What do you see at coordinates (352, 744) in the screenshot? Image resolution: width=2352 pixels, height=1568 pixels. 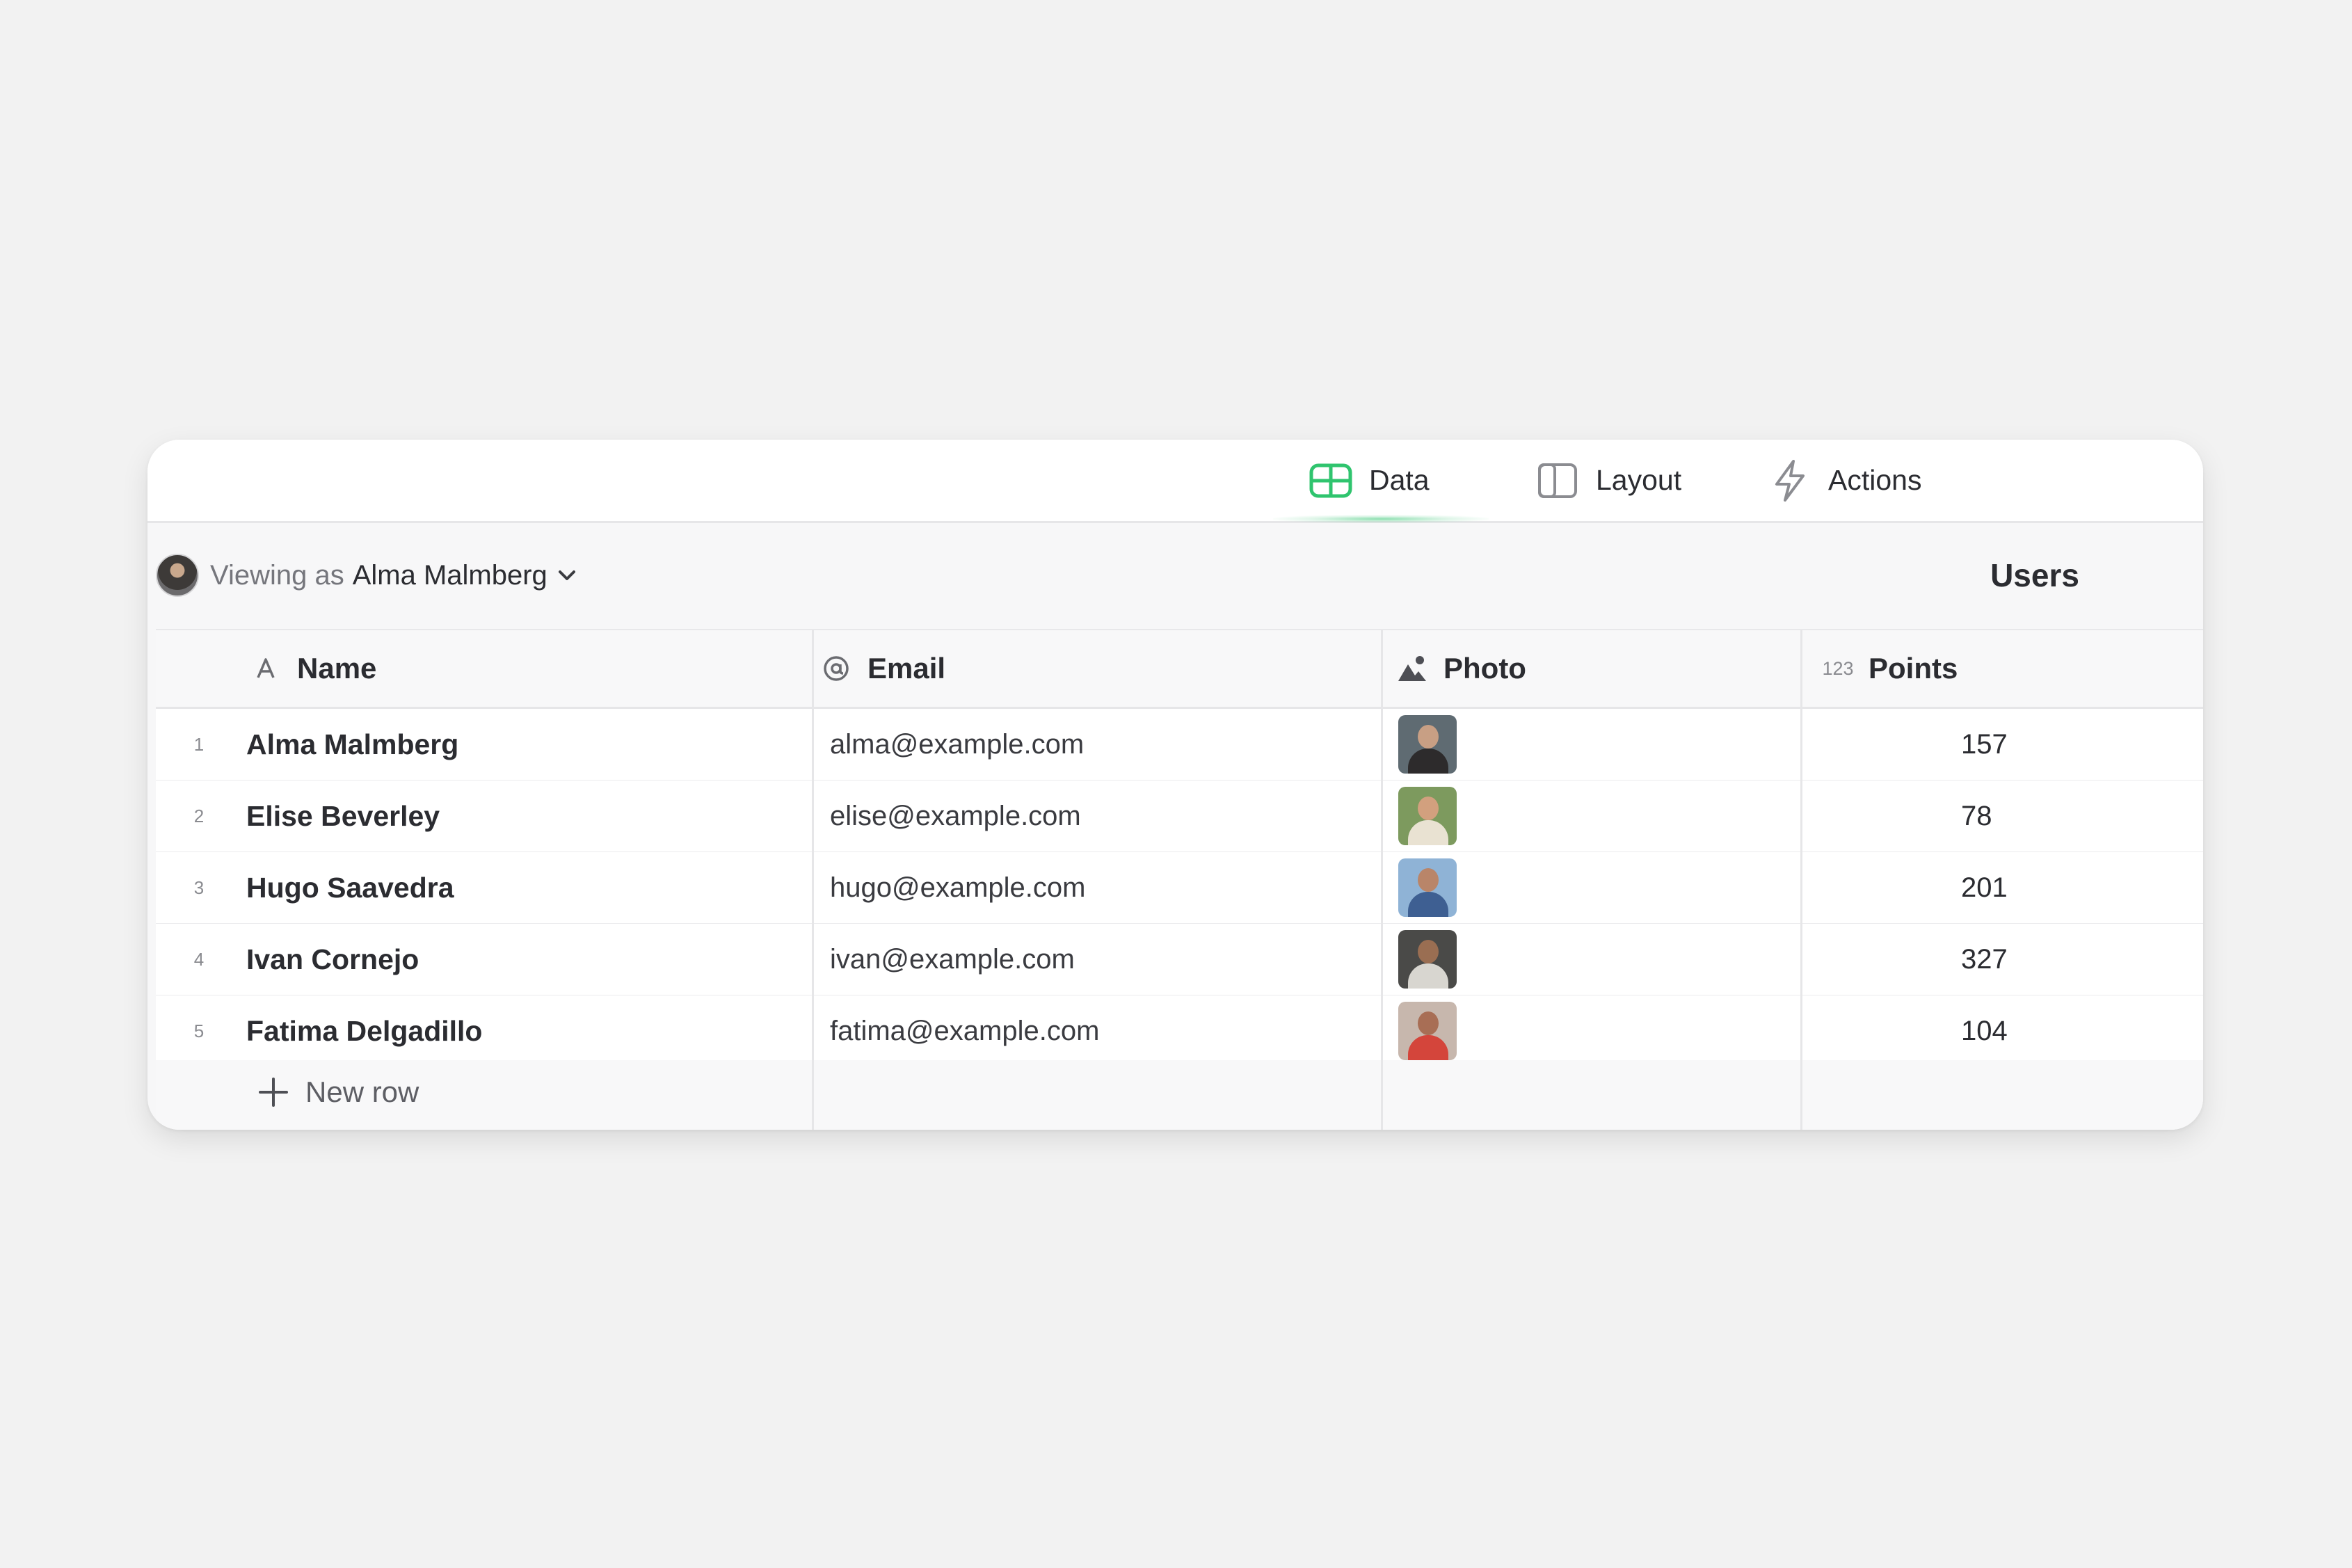 I see `name-cell: Alma Malmberg` at bounding box center [352, 744].